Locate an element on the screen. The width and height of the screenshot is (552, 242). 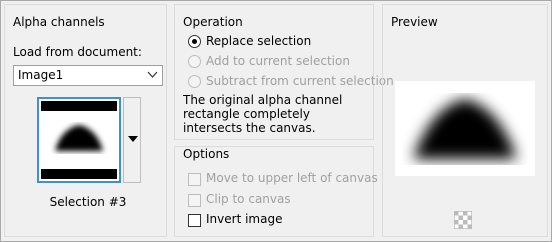
document-select: Image1 is located at coordinates (88, 75).